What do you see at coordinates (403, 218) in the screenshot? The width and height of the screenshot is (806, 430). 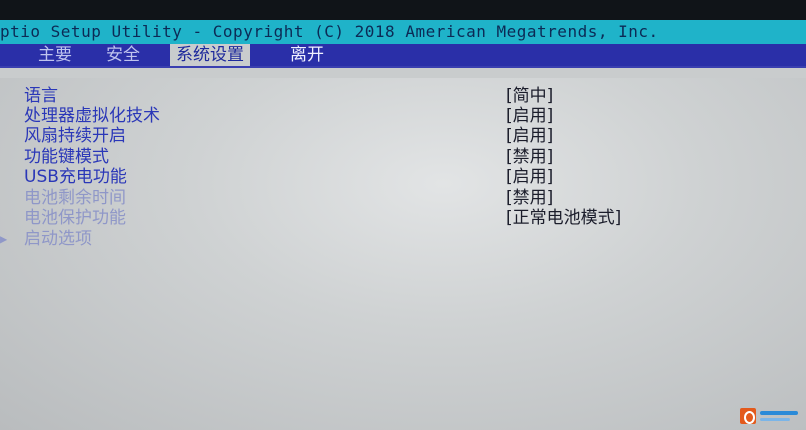 I see `setting-row-battery-protection: 电池保护功能 [正常电池模式]` at bounding box center [403, 218].